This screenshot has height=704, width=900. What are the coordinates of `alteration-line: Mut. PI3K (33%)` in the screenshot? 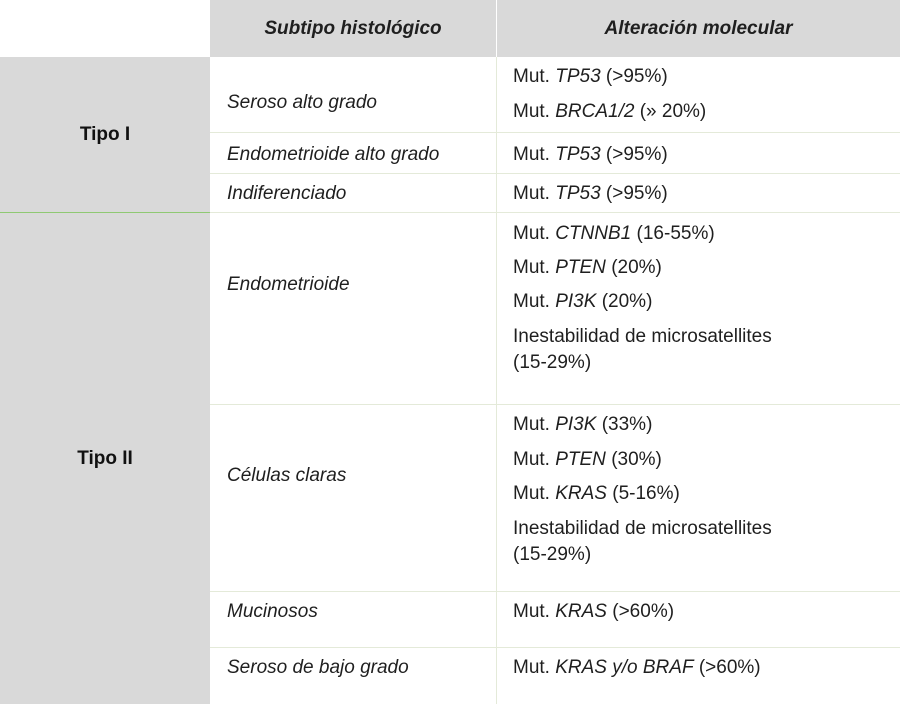 It's located at (583, 424).